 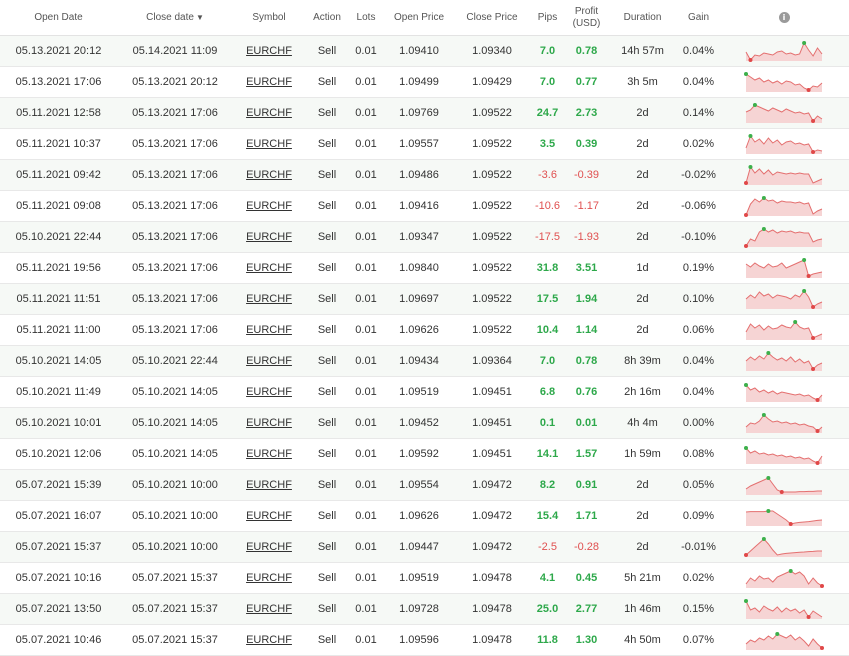 What do you see at coordinates (750, 167) in the screenshot?
I see `mini-chart-high-dot` at bounding box center [750, 167].